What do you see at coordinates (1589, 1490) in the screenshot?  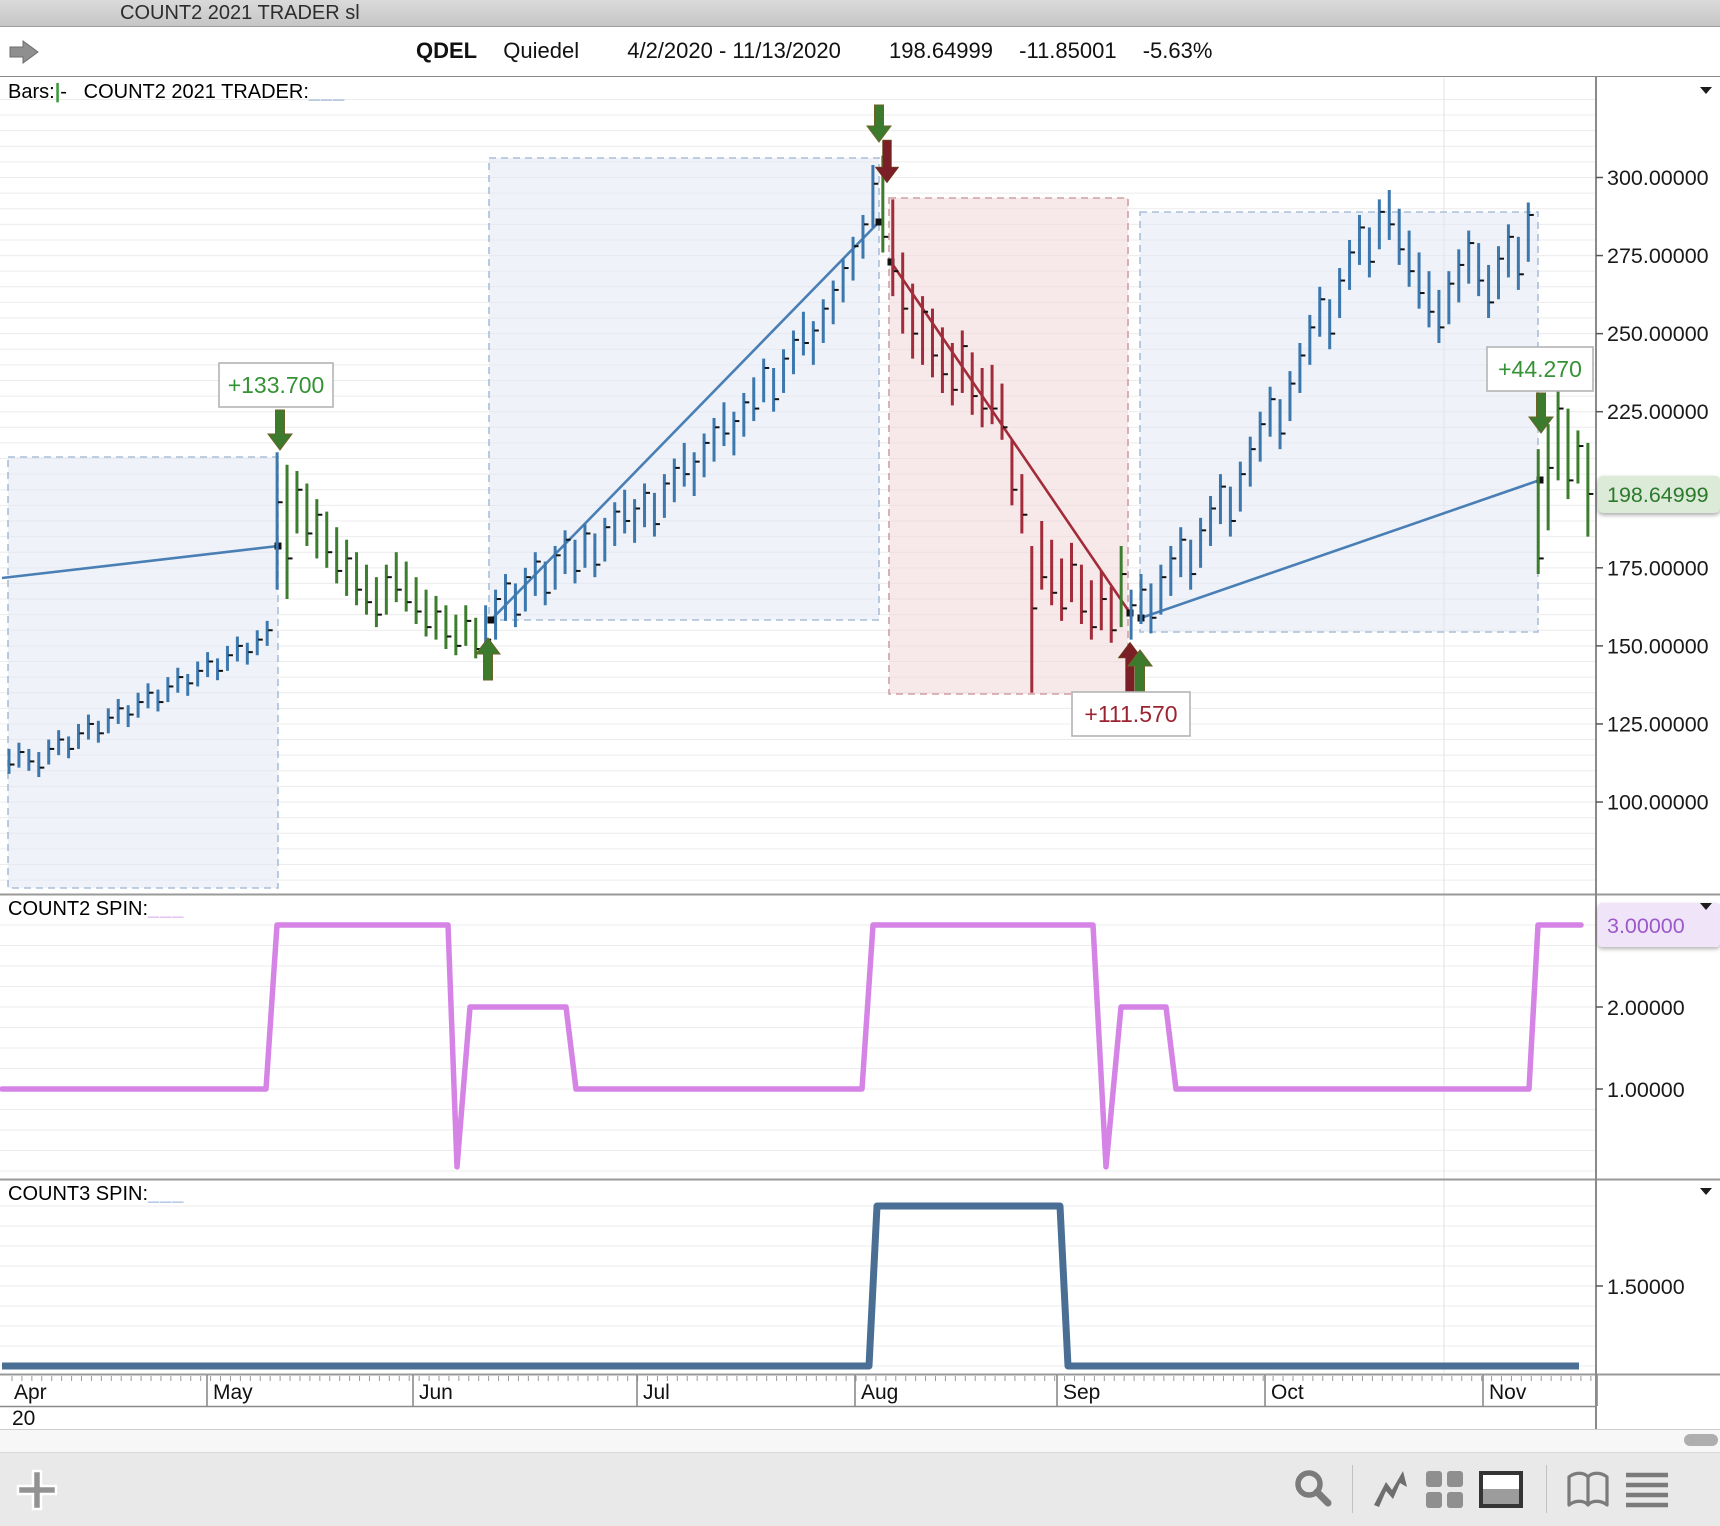 I see `book-icon` at bounding box center [1589, 1490].